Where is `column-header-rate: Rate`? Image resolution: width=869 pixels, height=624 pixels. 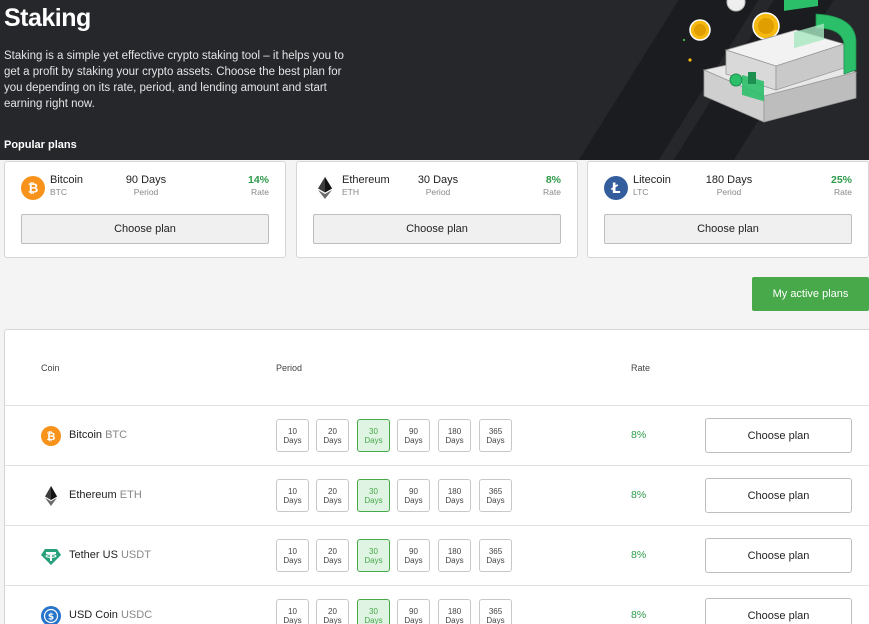
column-header-rate: Rate is located at coordinates (641, 368).